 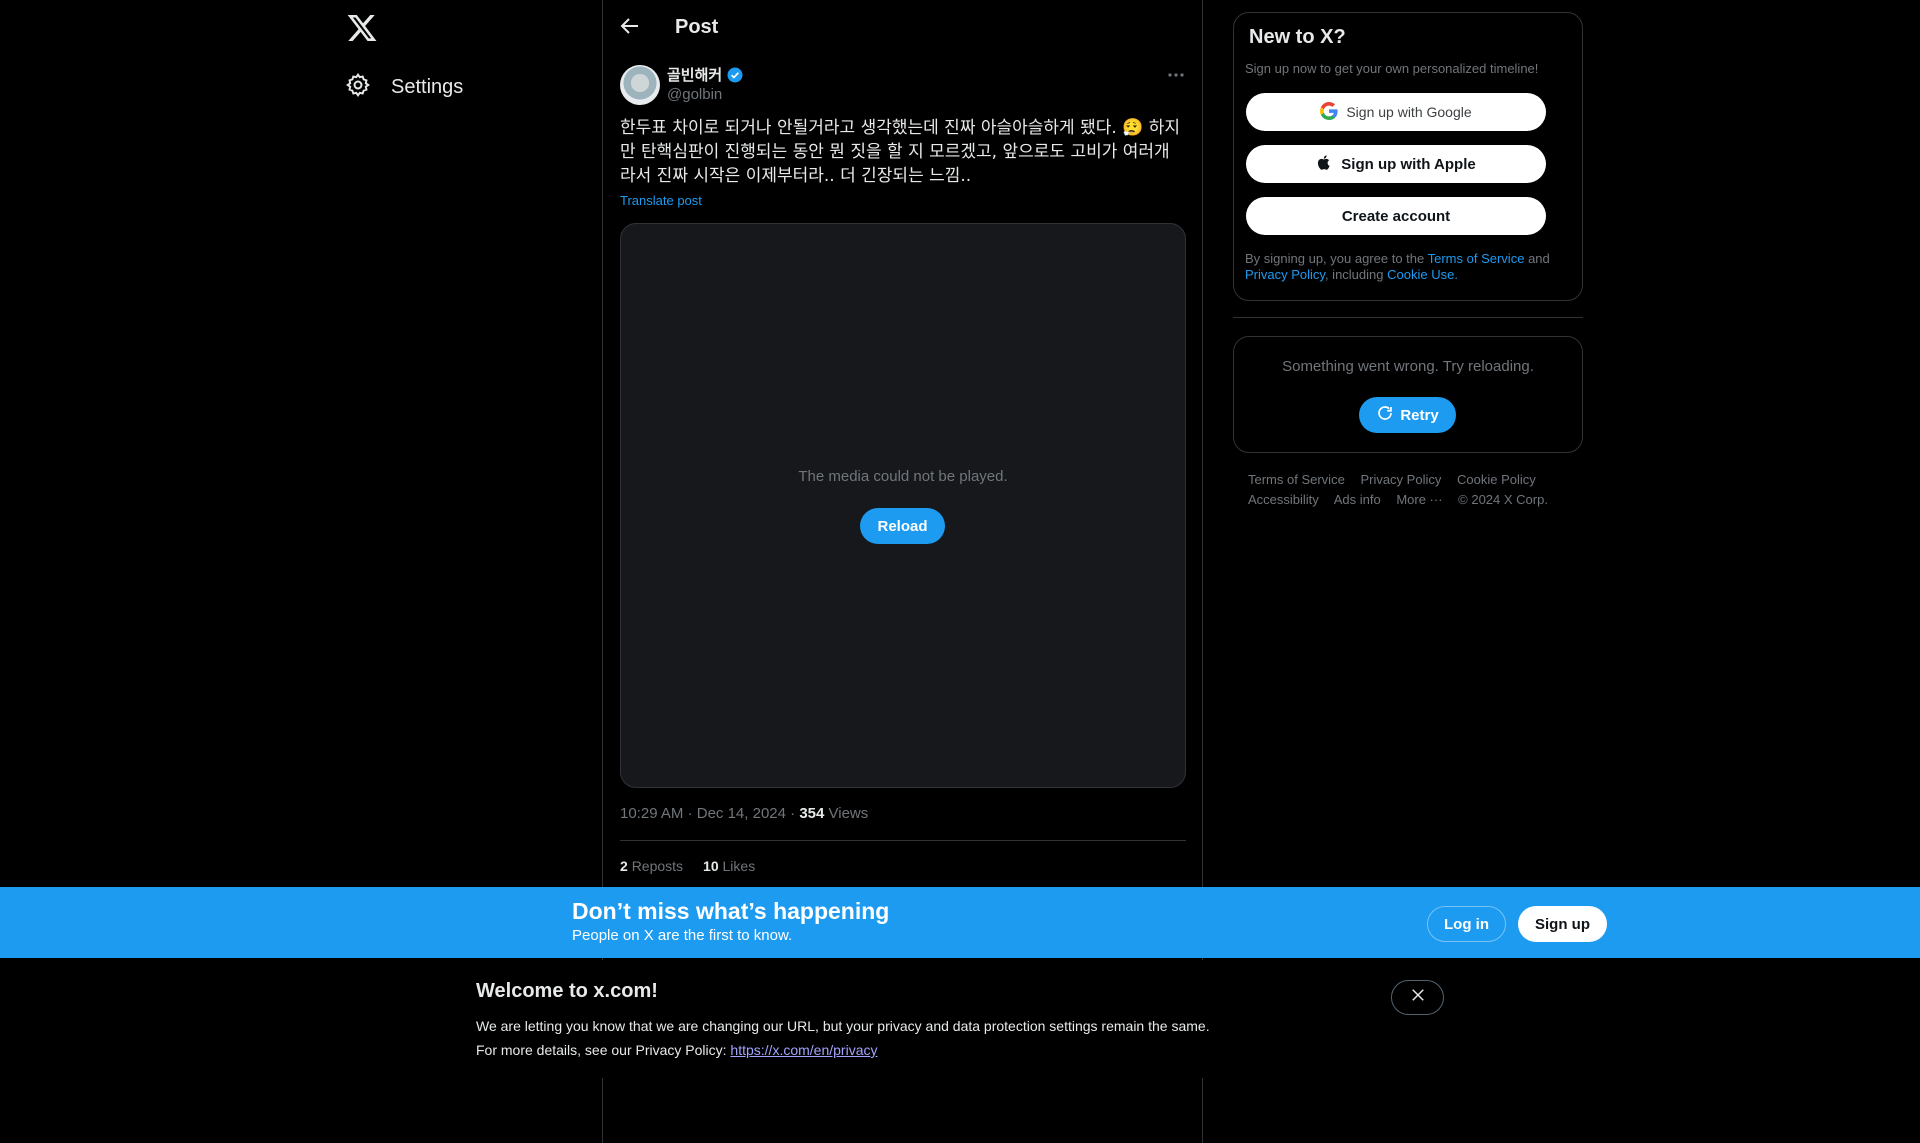 I want to click on avatar, so click(x=640, y=85).